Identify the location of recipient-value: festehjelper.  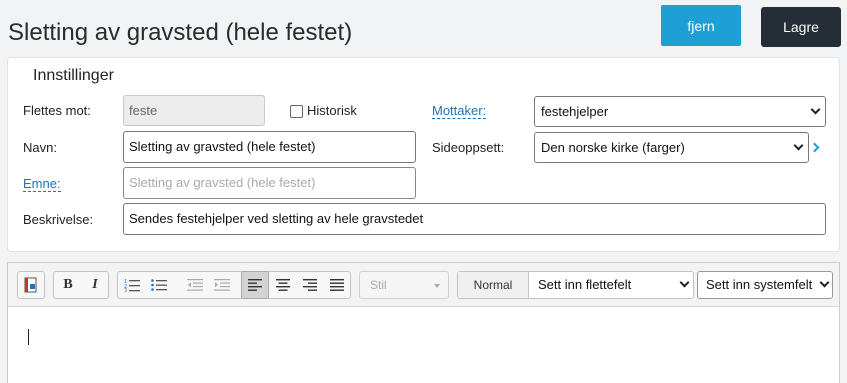
(575, 111).